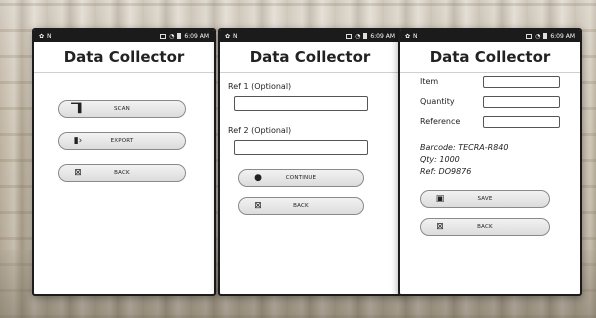 The width and height of the screenshot is (596, 318). I want to click on reference-label: Reference, so click(440, 121).